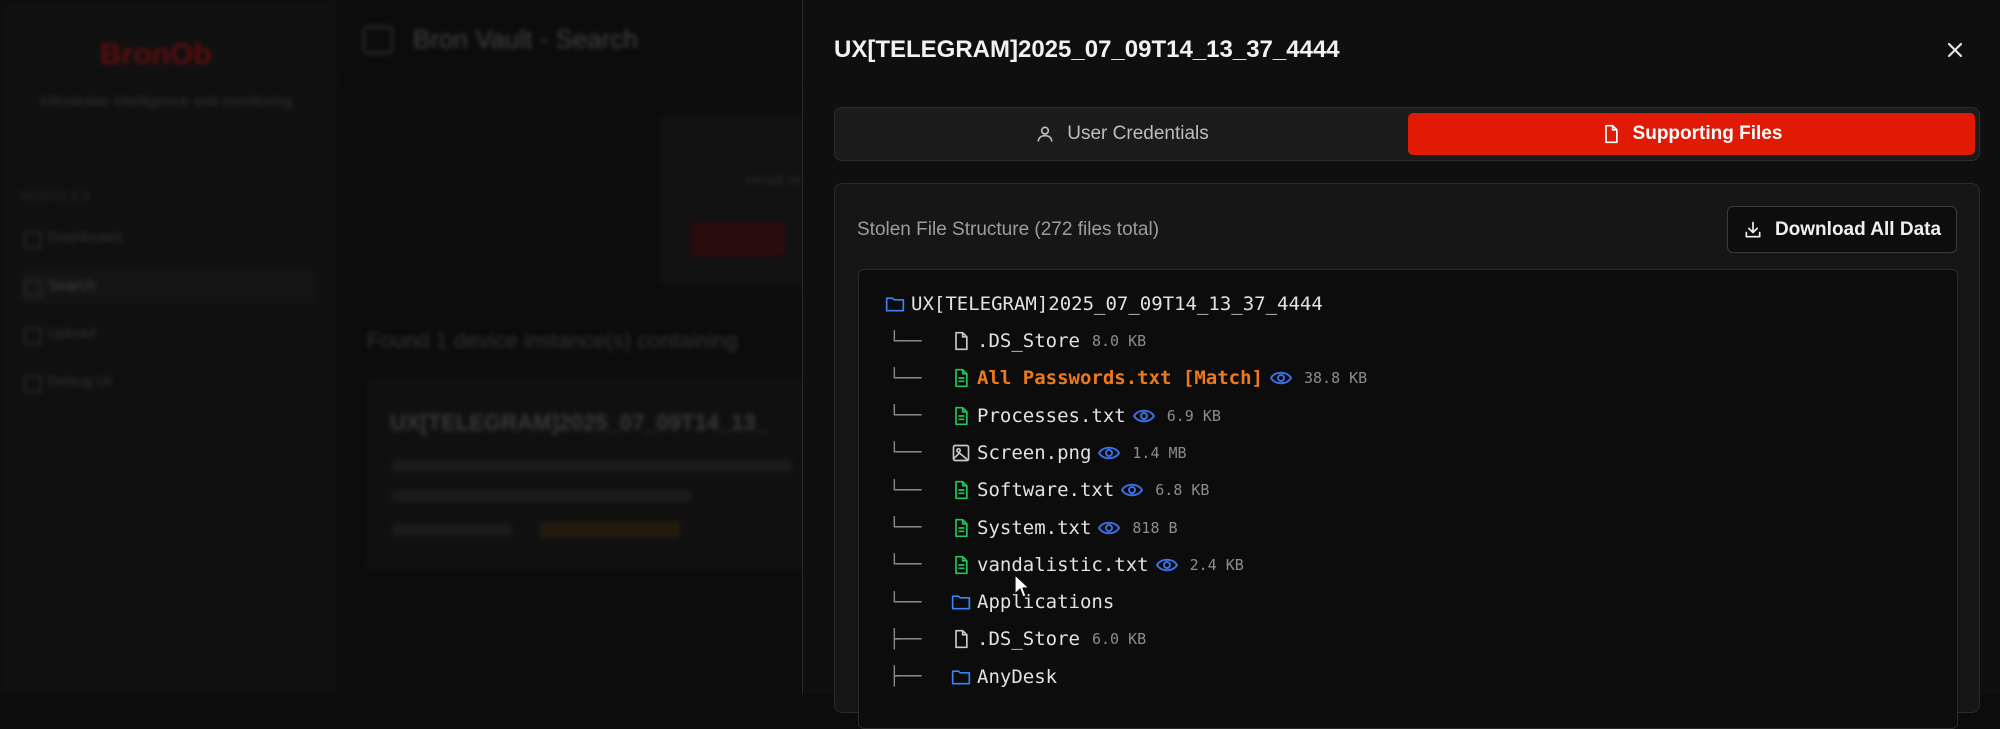 The width and height of the screenshot is (2000, 729). I want to click on download-all-label: Download All Data, so click(1858, 229).